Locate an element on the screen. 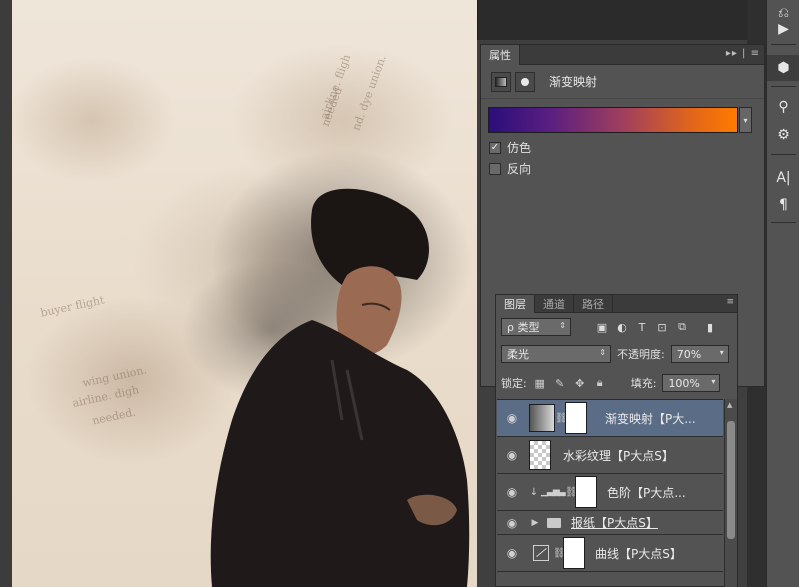  levels-histogram-icon: ▁▃▅▃ is located at coordinates (553, 492).